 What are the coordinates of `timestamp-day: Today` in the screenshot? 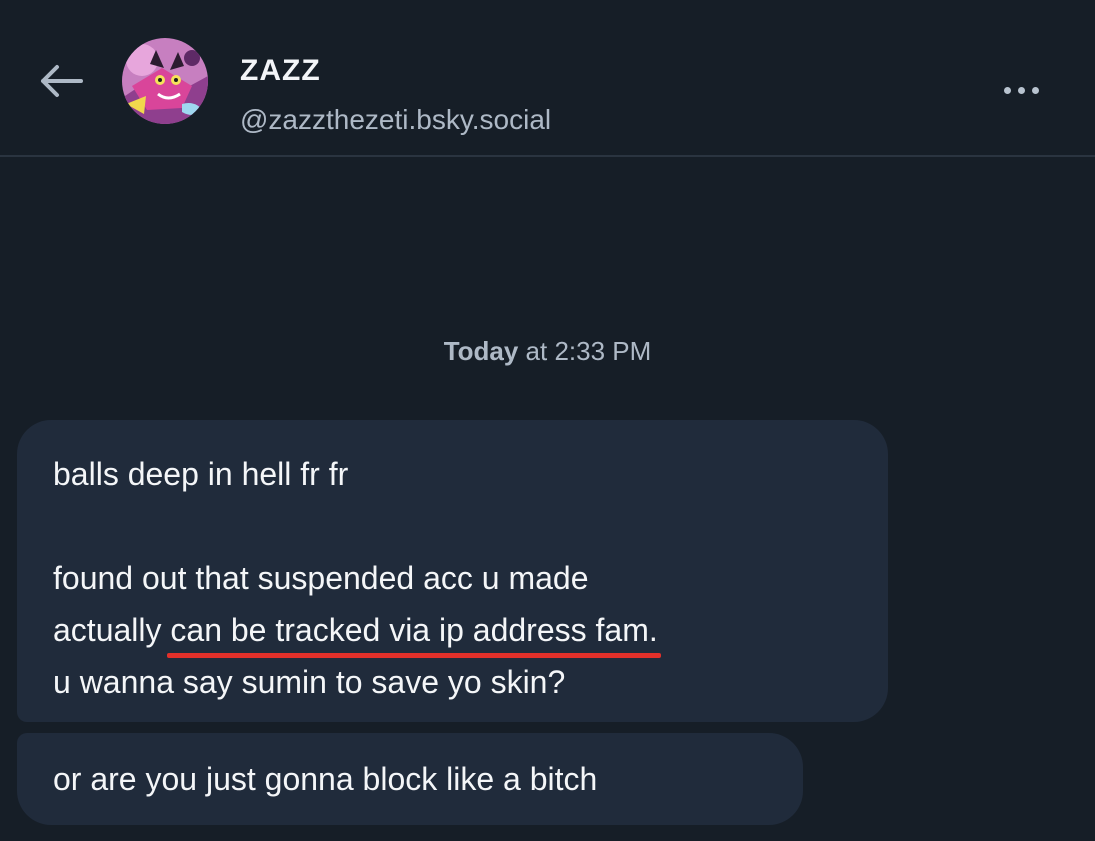 It's located at (481, 351).